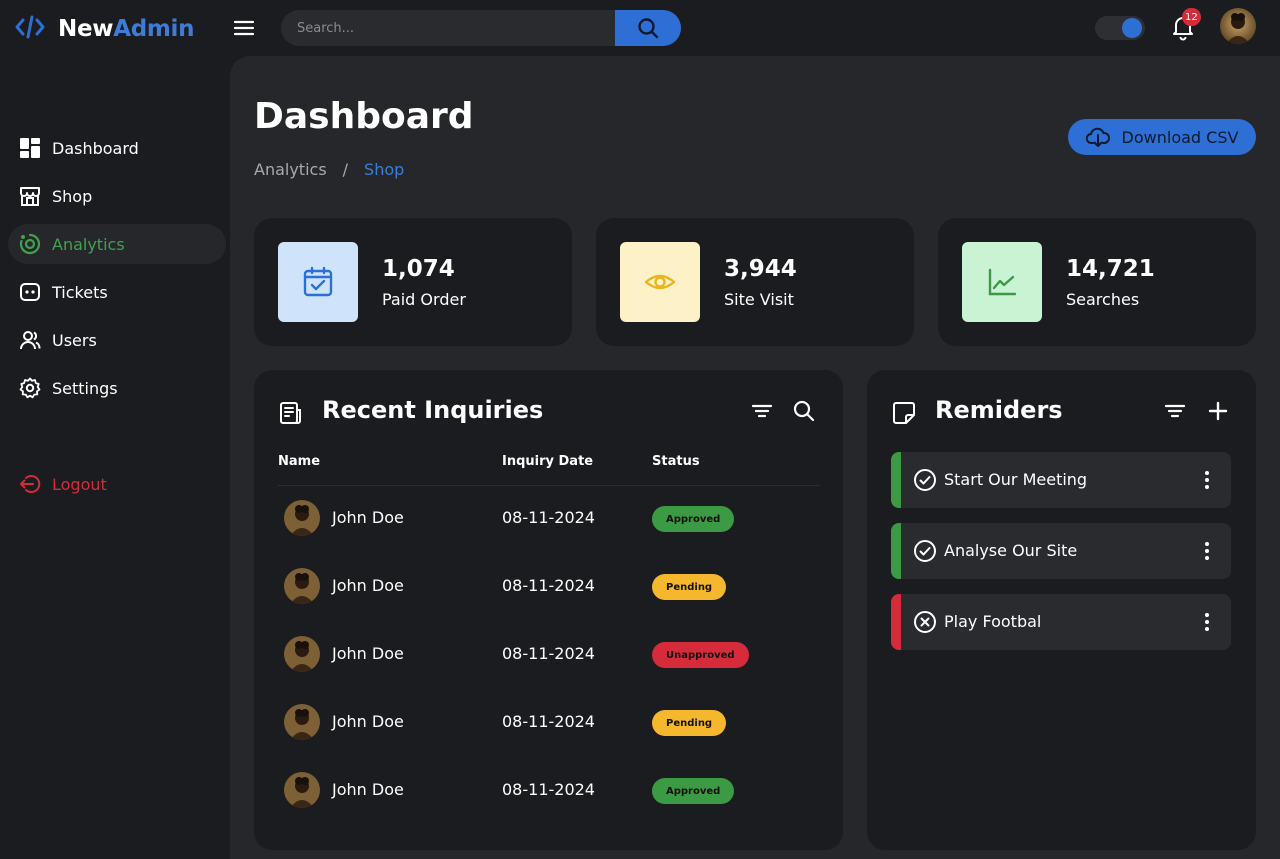 The image size is (1280, 859). Describe the element at coordinates (1016, 479) in the screenshot. I see `reminder-text: Start Our Meeting` at that location.